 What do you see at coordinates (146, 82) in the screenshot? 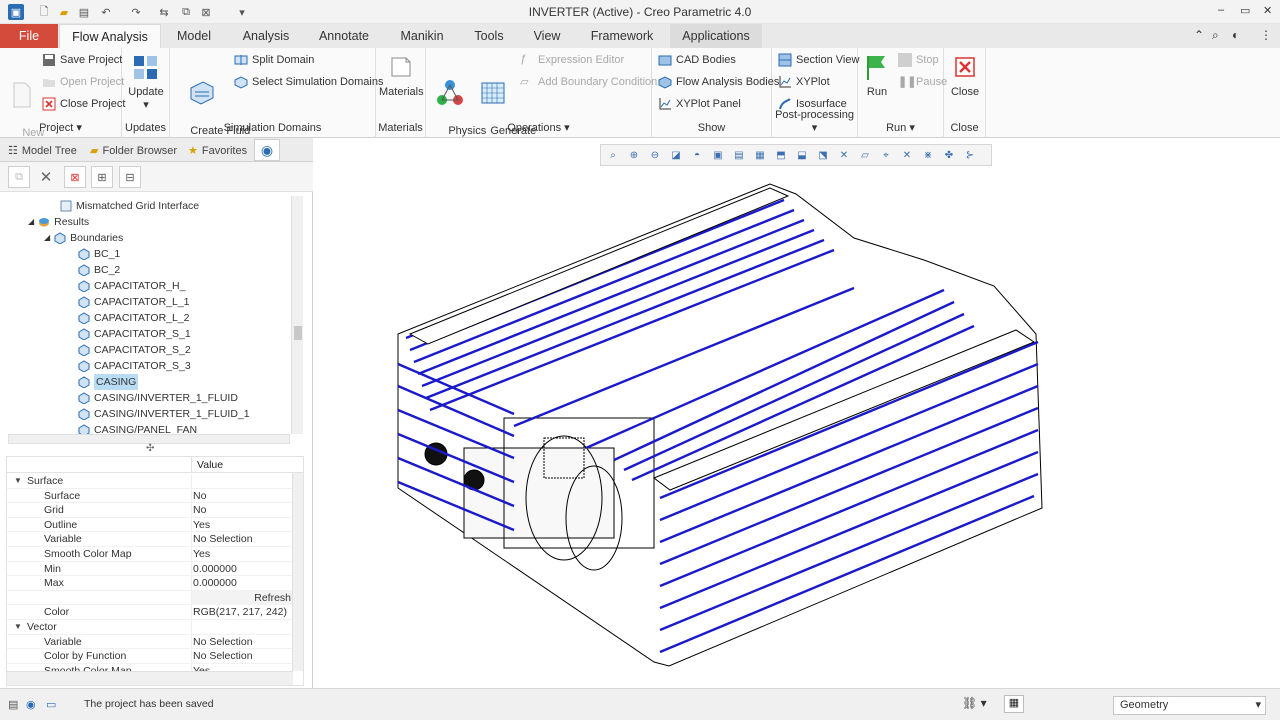
I see `update-button: Update ▾` at bounding box center [146, 82].